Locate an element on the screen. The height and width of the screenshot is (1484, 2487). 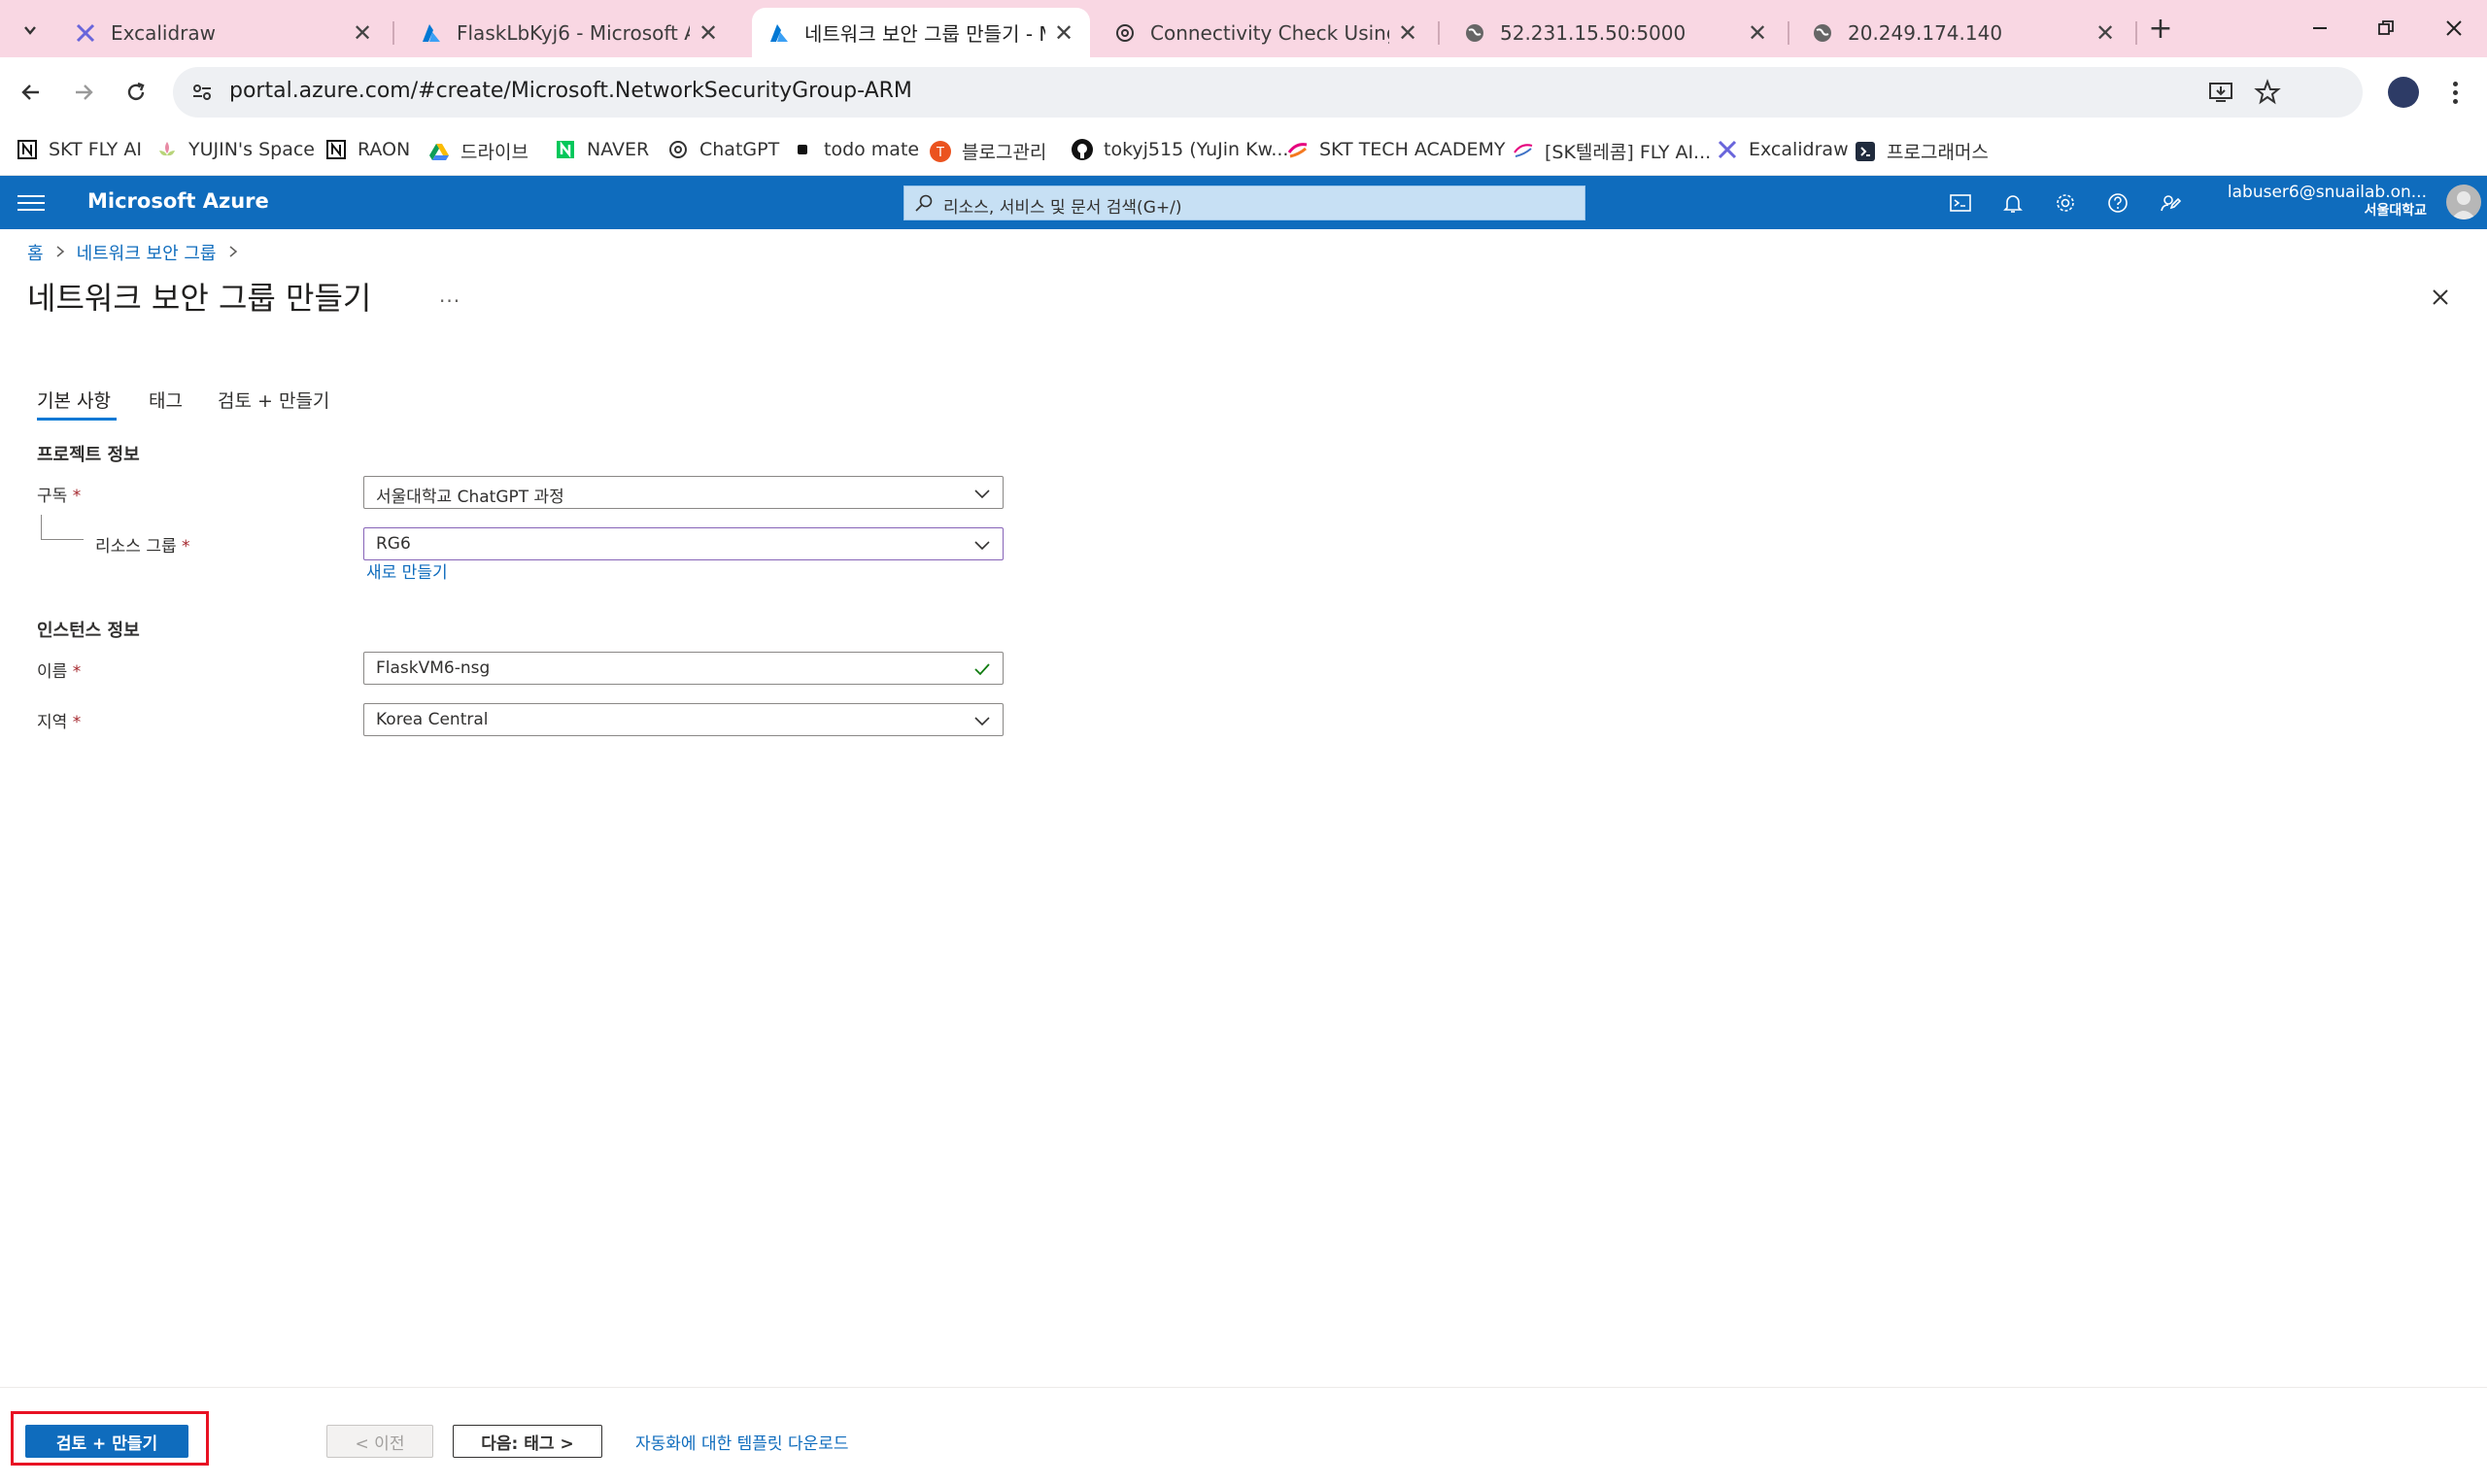
minimize-icon is located at coordinates (2320, 28).